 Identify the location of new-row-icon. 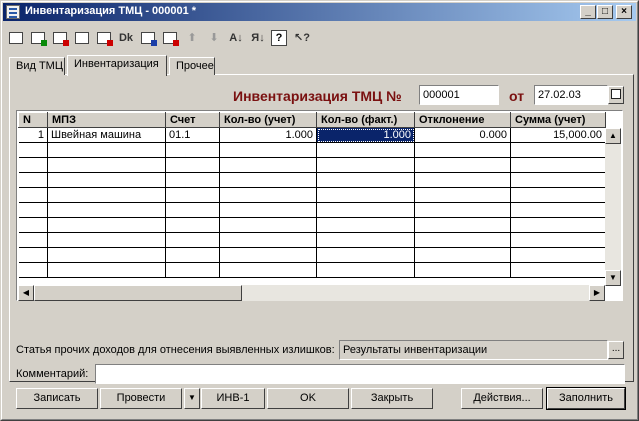
(16, 38).